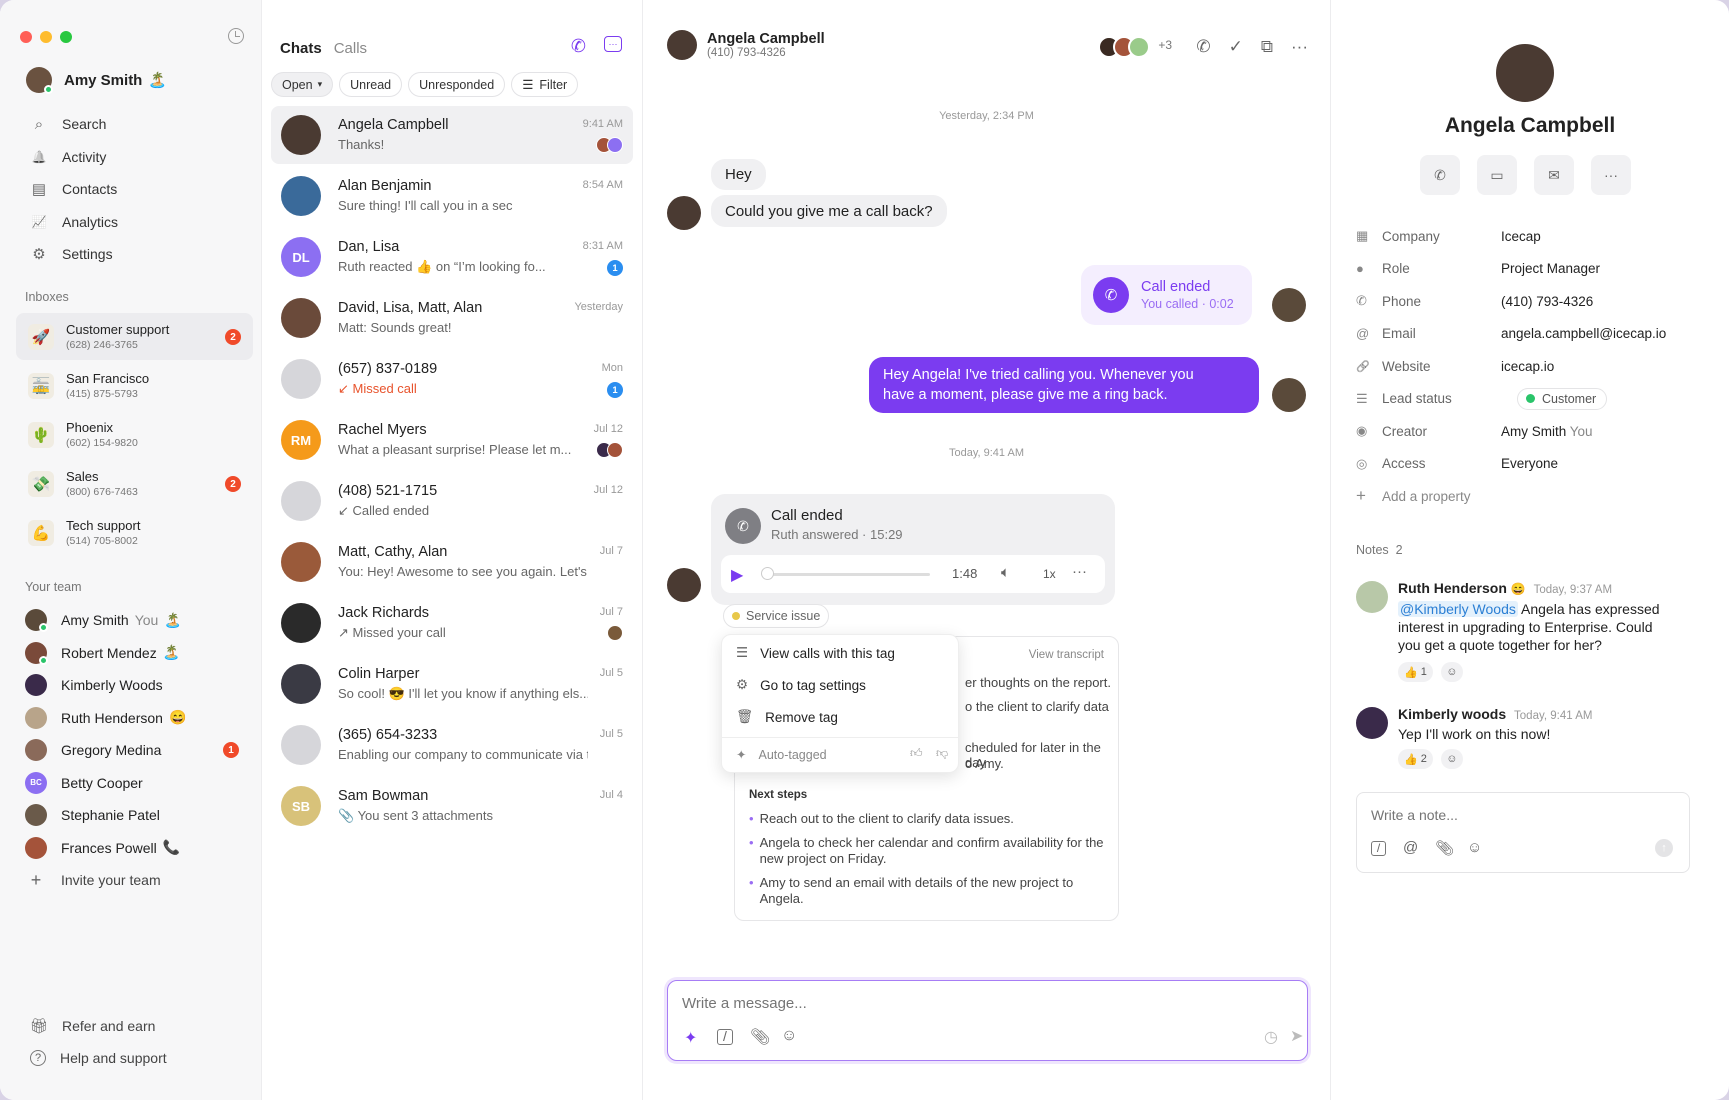  What do you see at coordinates (452, 135) in the screenshot?
I see `conversation-row: Angela Campbell Thanks! 9:41 AM` at bounding box center [452, 135].